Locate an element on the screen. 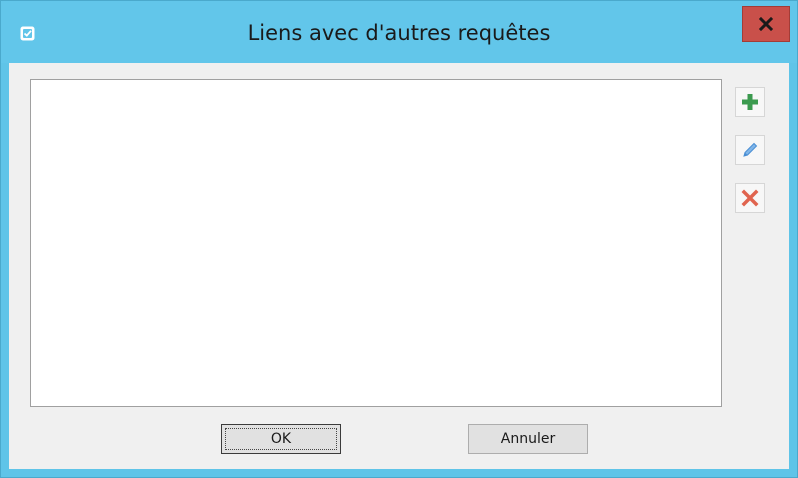 This screenshot has width=798, height=478. x-icon is located at coordinates (750, 198).